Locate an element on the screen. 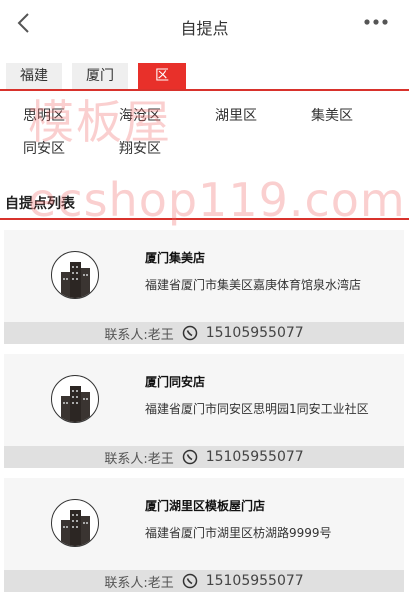  list-title: 自提点列表 is located at coordinates (40, 204).